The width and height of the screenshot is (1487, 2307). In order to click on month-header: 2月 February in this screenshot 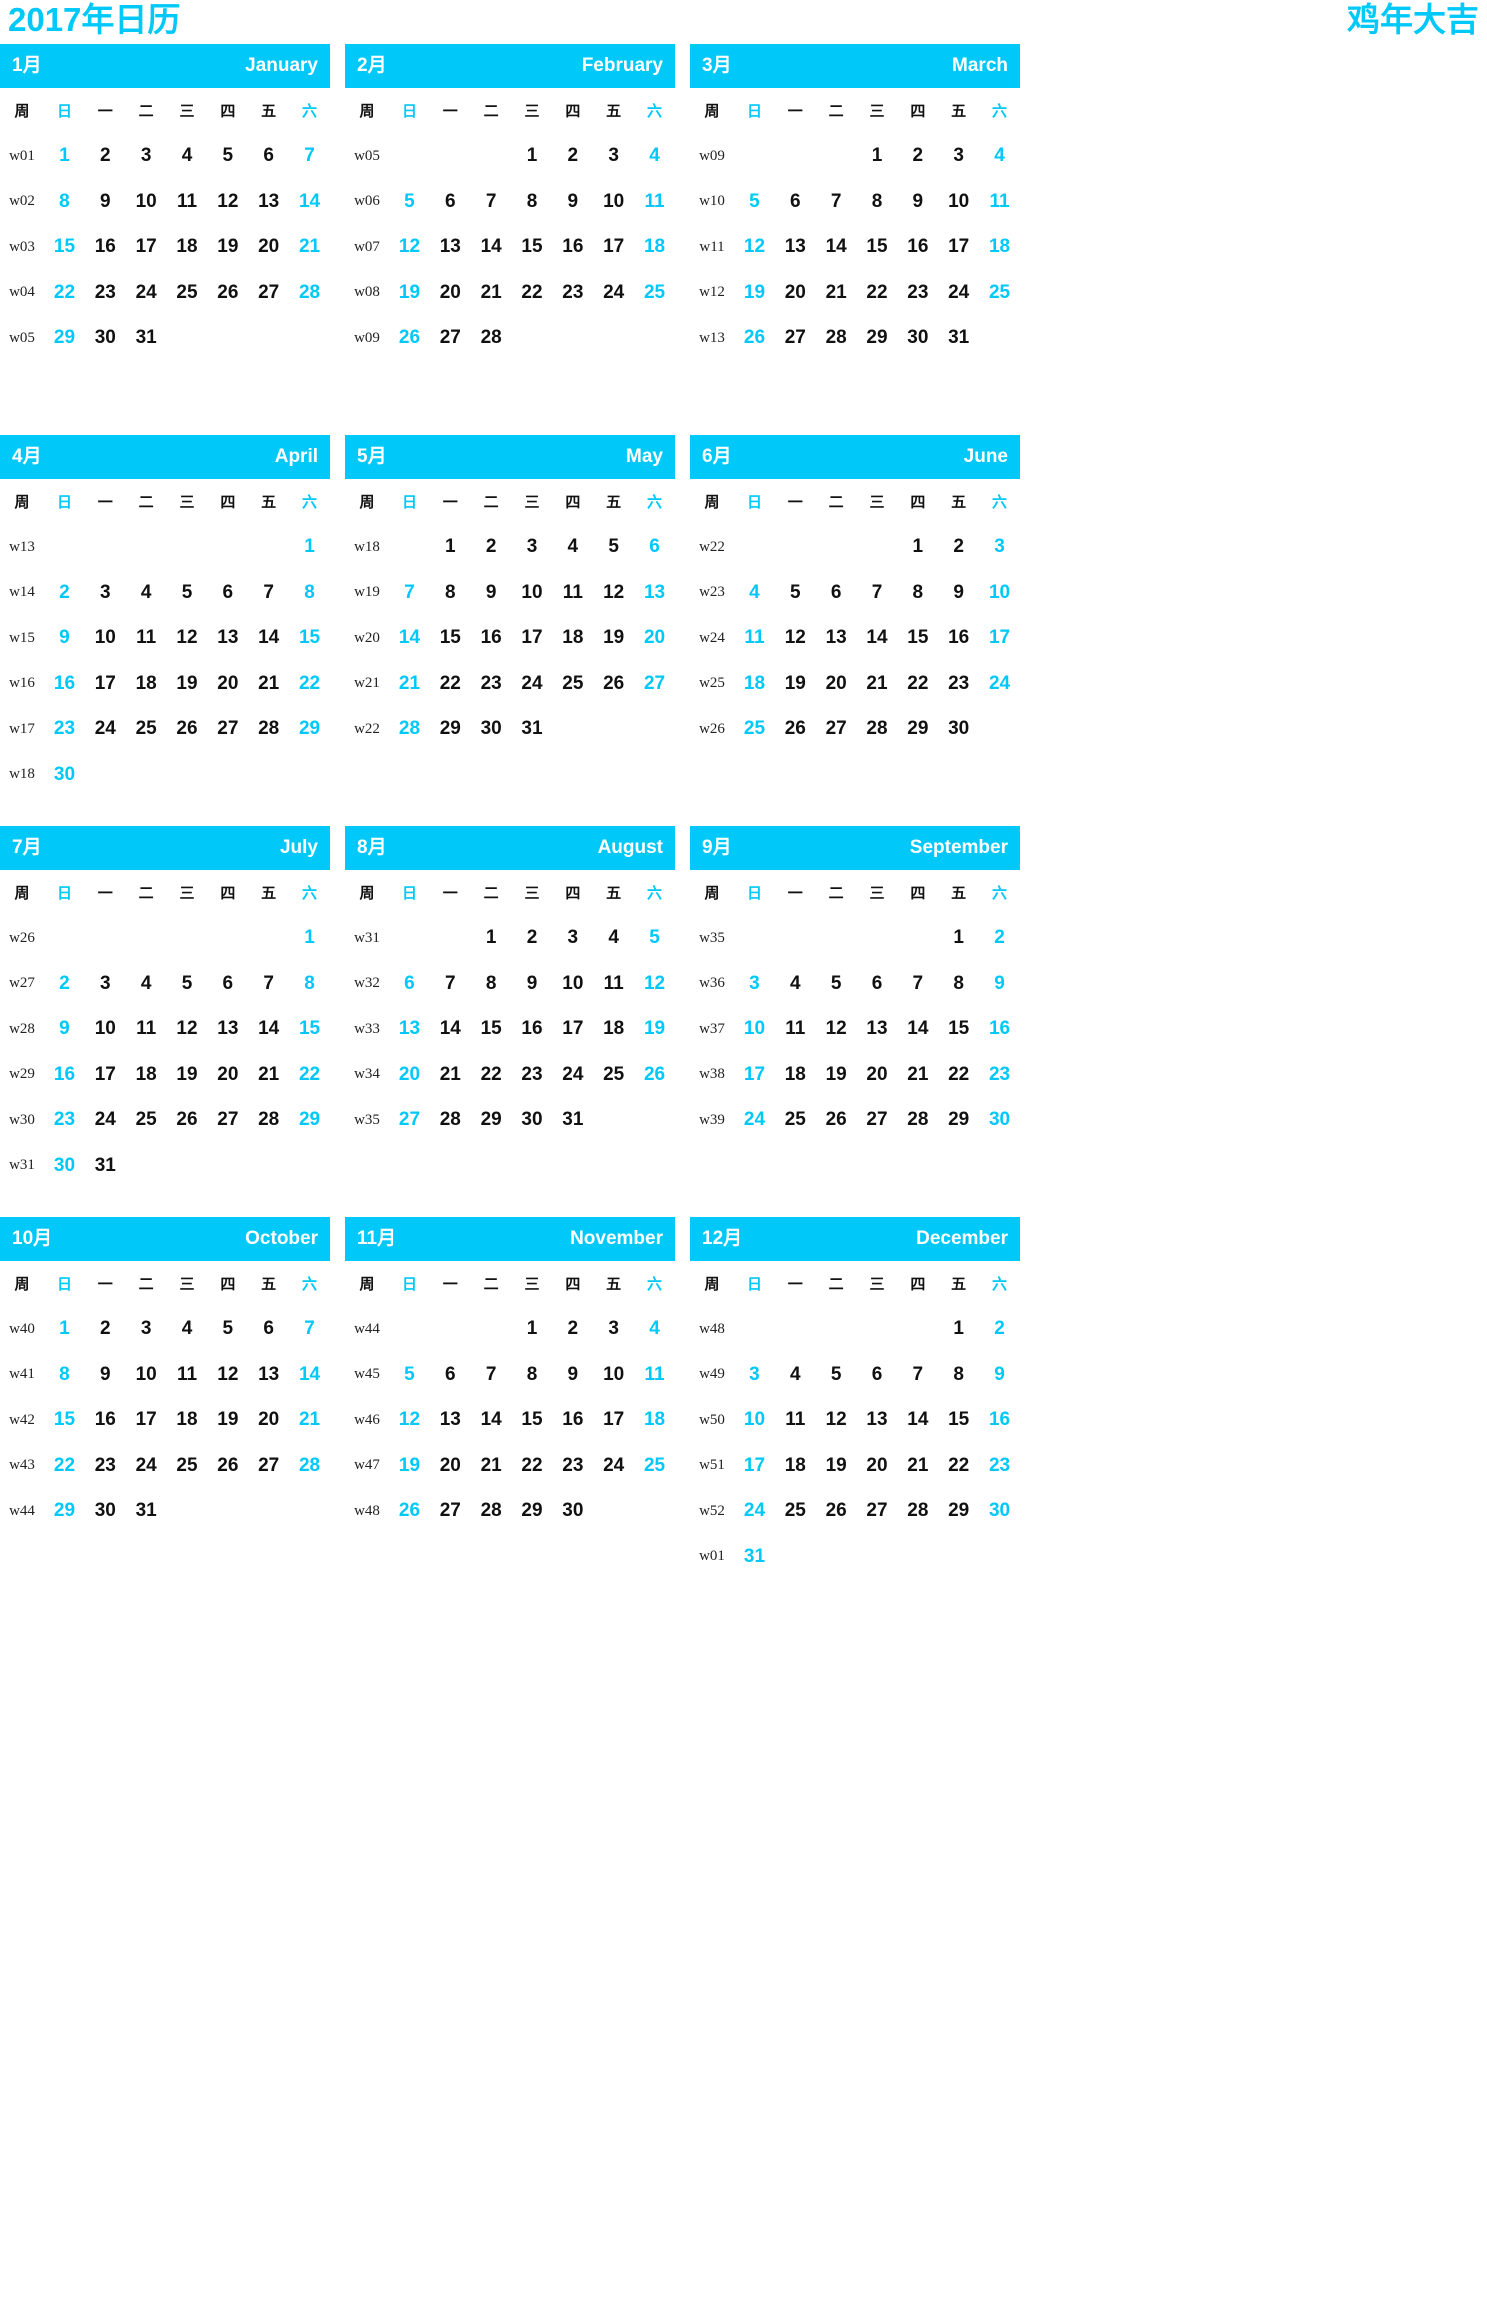, I will do `click(510, 66)`.